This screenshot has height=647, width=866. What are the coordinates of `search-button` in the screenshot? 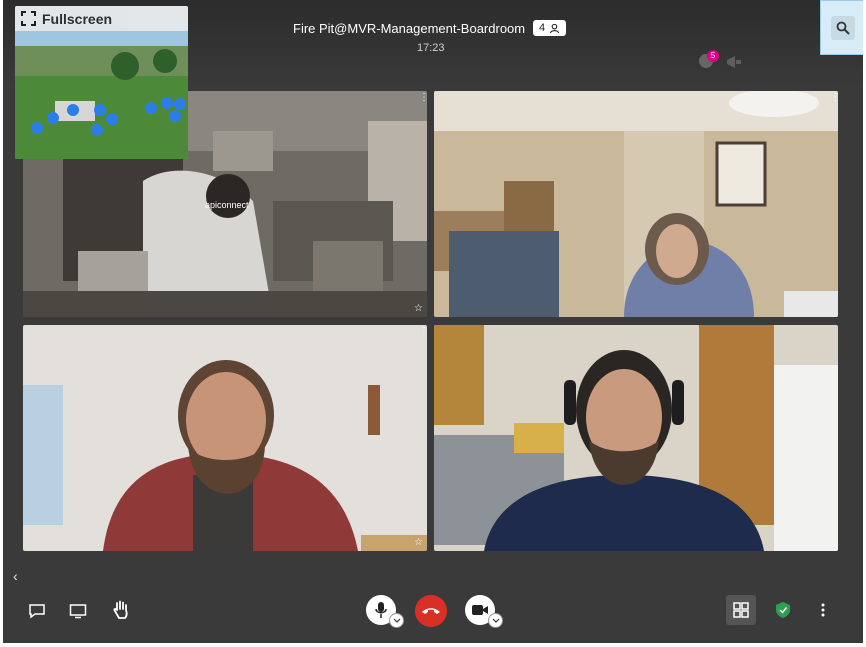 It's located at (843, 27).